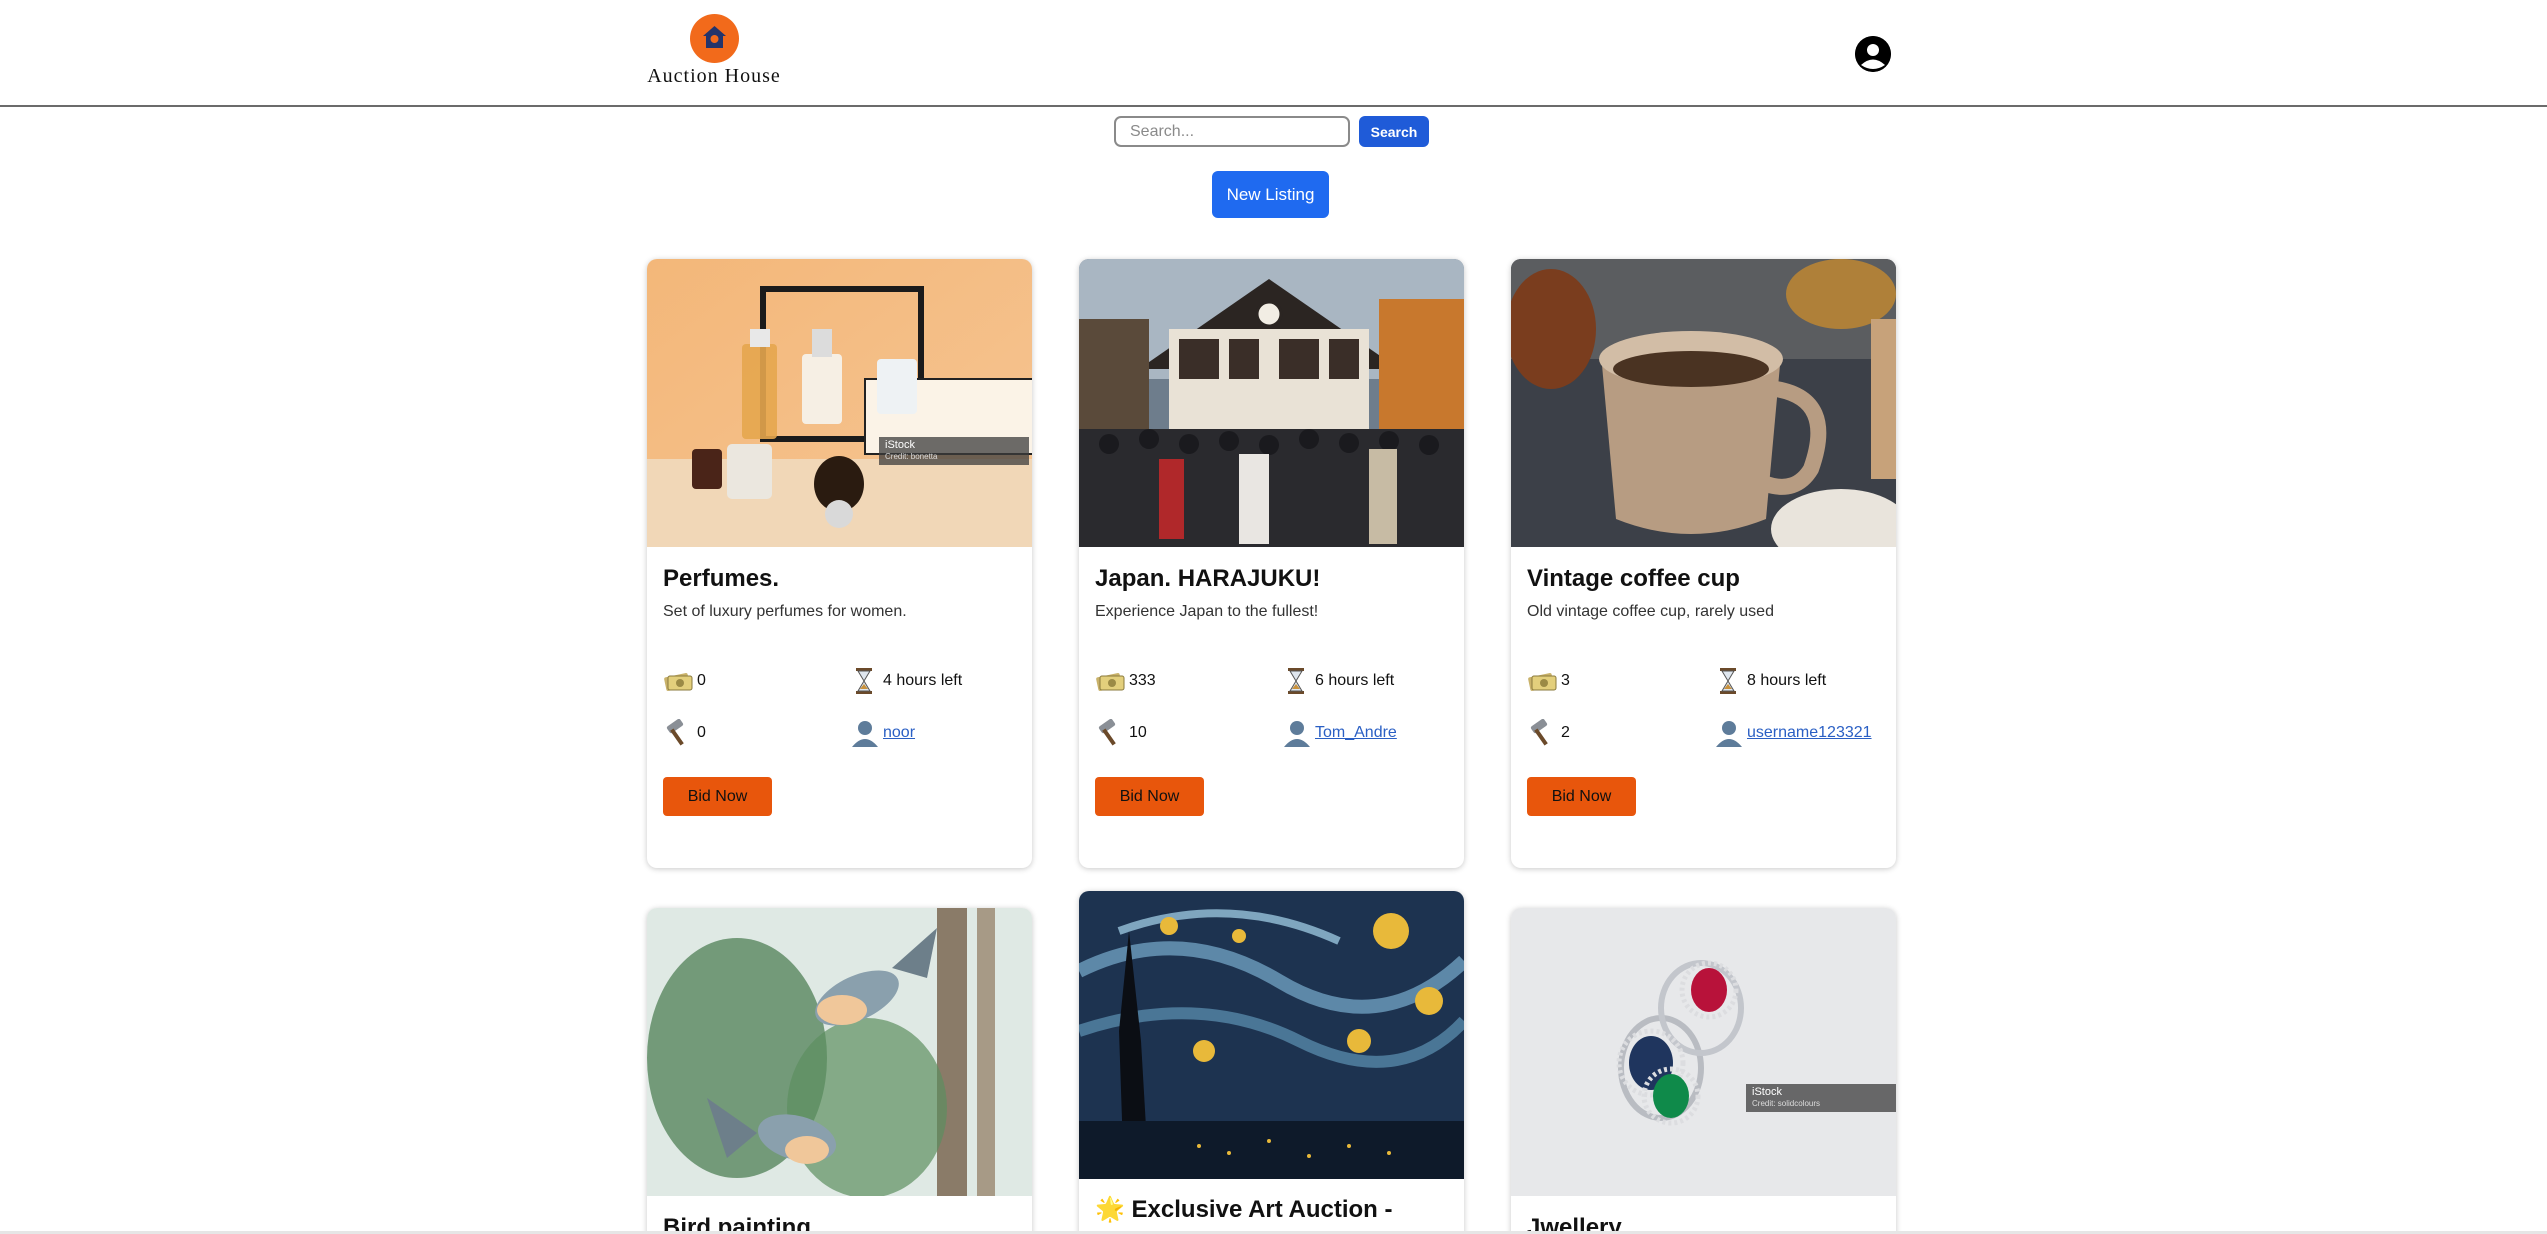 The width and height of the screenshot is (2547, 1234). What do you see at coordinates (1273, 53) in the screenshot?
I see `top-navbar: Auction House` at bounding box center [1273, 53].